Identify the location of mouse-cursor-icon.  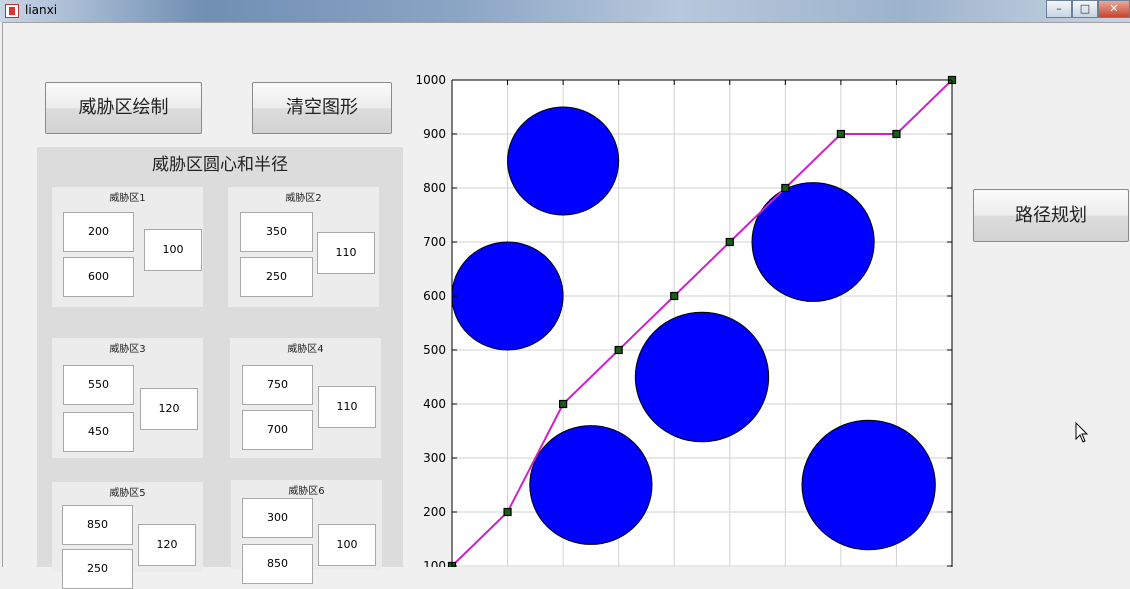
(1082, 432).